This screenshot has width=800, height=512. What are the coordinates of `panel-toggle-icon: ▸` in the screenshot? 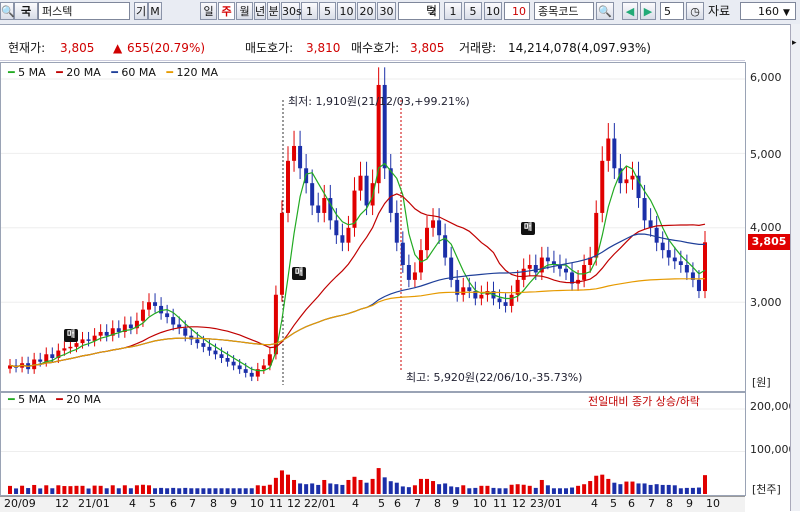 It's located at (794, 43).